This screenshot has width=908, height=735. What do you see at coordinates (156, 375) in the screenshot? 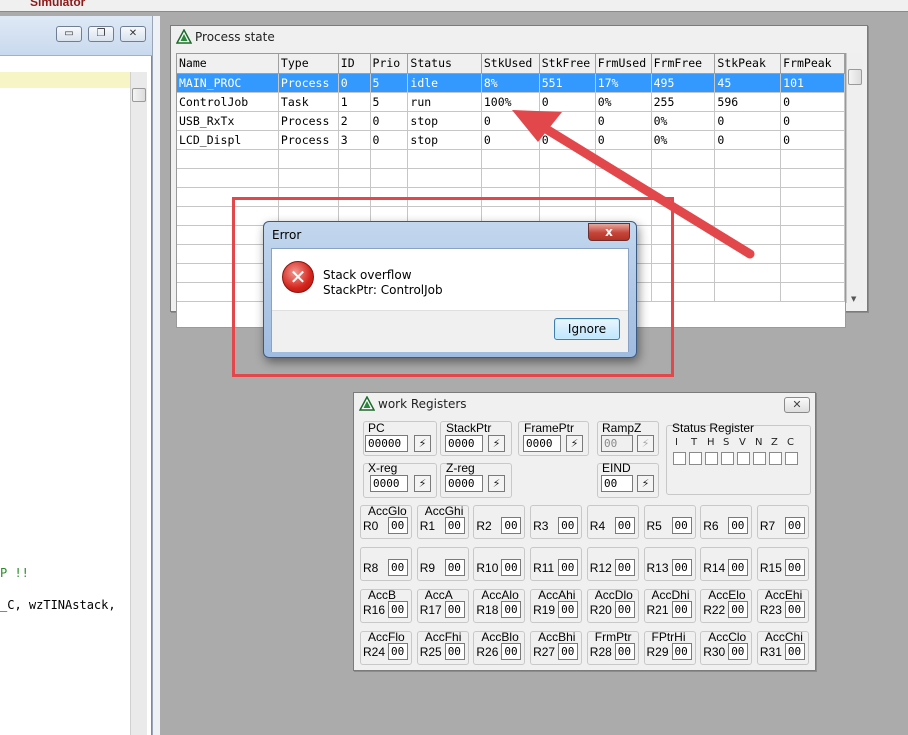
I see `window-splitter` at bounding box center [156, 375].